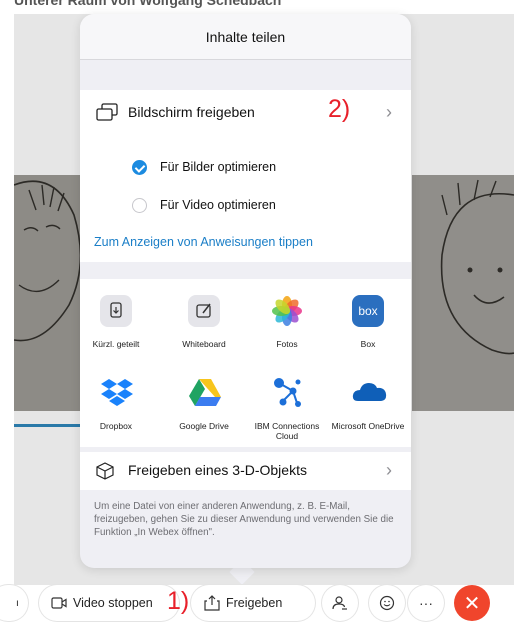 The height and width of the screenshot is (635, 528). I want to click on meeting-toolbar: ı Video stoppen 1) Freigeben ··· ✕, so click(264, 605).